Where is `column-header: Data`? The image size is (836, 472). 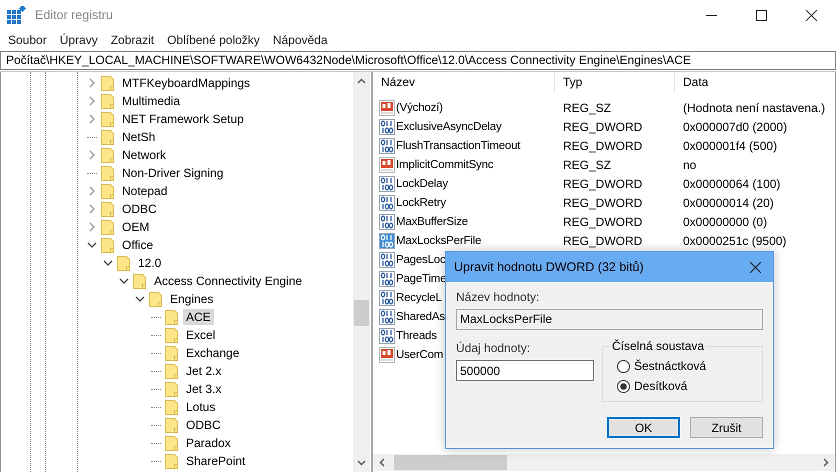 column-header: Data is located at coordinates (755, 82).